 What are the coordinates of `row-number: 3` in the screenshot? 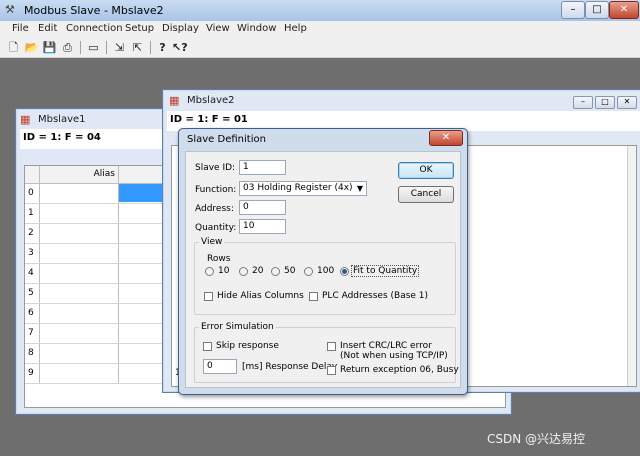 It's located at (31, 253).